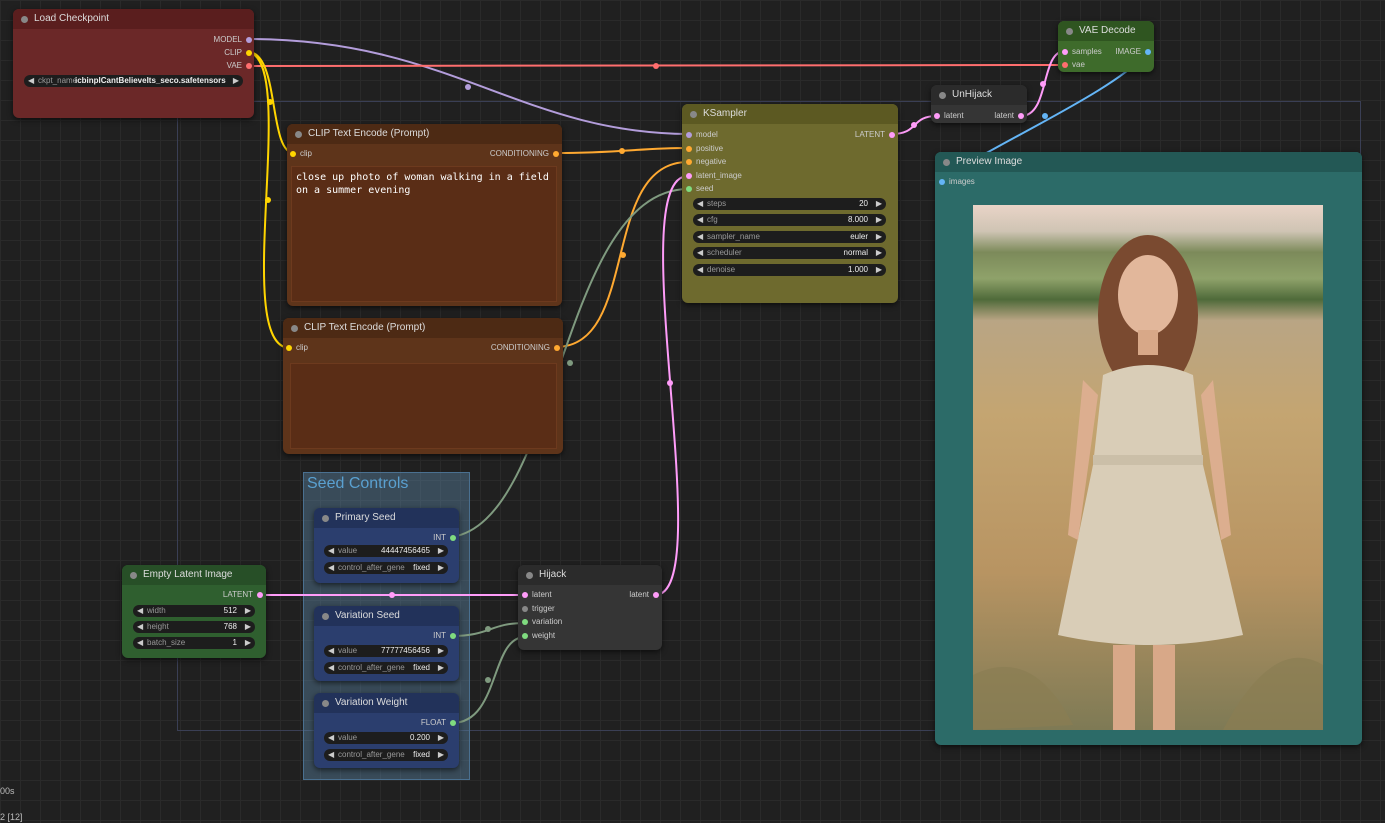 The width and height of the screenshot is (1385, 823). Describe the element at coordinates (525, 348) in the screenshot. I see `output-conditioning: CONDITIONING` at that location.